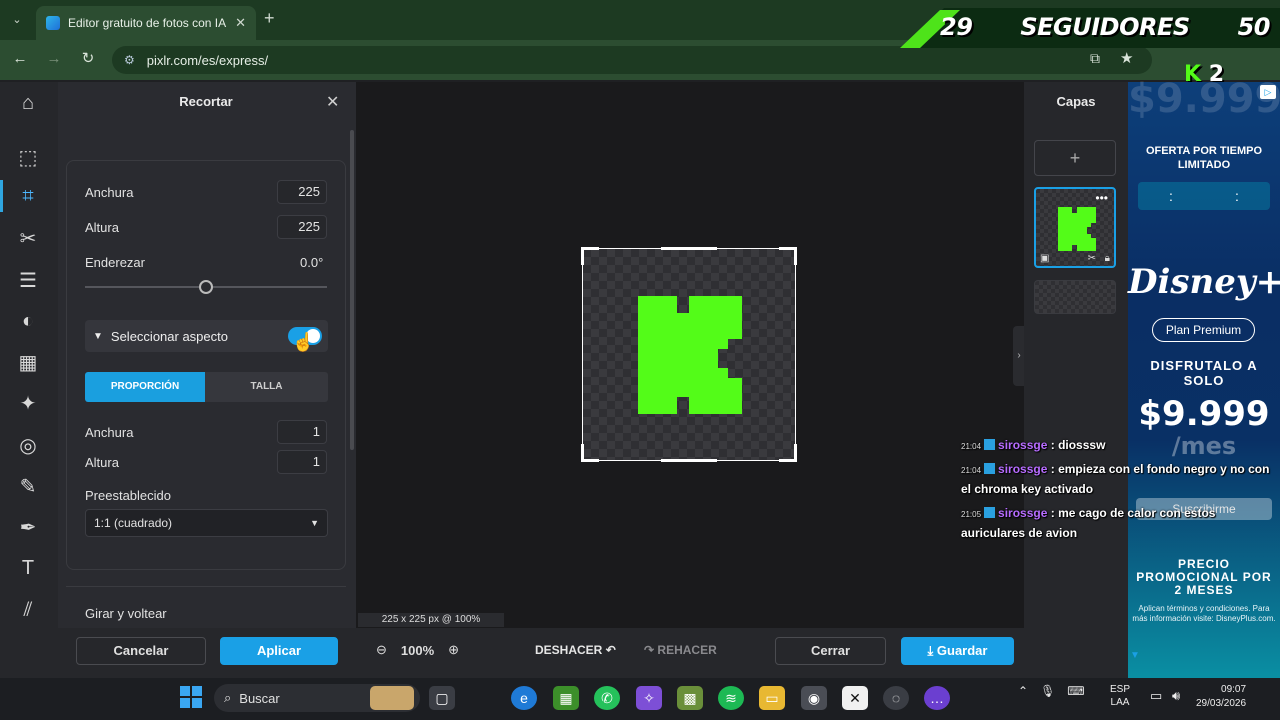 The height and width of the screenshot is (720, 1280). I want to click on apply-button: Aplicar, so click(279, 651).